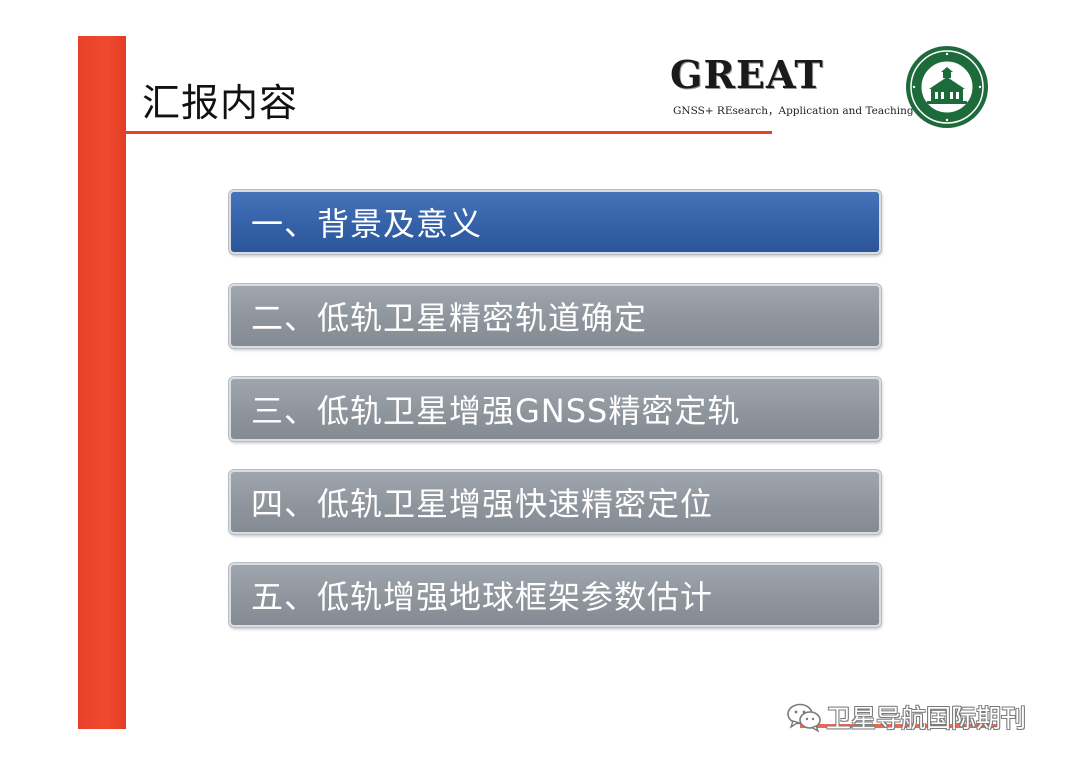 This screenshot has height=764, width=1080. Describe the element at coordinates (555, 595) in the screenshot. I see `menu-item-leo-earth-frame-parameters: 五、低轨增强地球框架参数估计` at that location.